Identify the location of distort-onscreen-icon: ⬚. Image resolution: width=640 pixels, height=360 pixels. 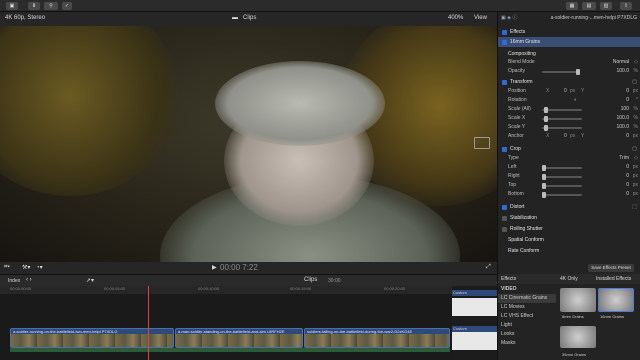
(634, 207).